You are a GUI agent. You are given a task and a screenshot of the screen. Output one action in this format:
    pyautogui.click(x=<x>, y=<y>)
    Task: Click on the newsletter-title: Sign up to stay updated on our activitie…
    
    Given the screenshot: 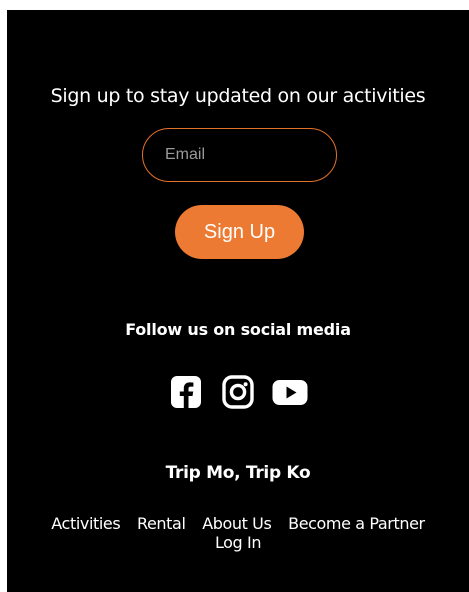 What is the action you would take?
    pyautogui.click(x=238, y=96)
    